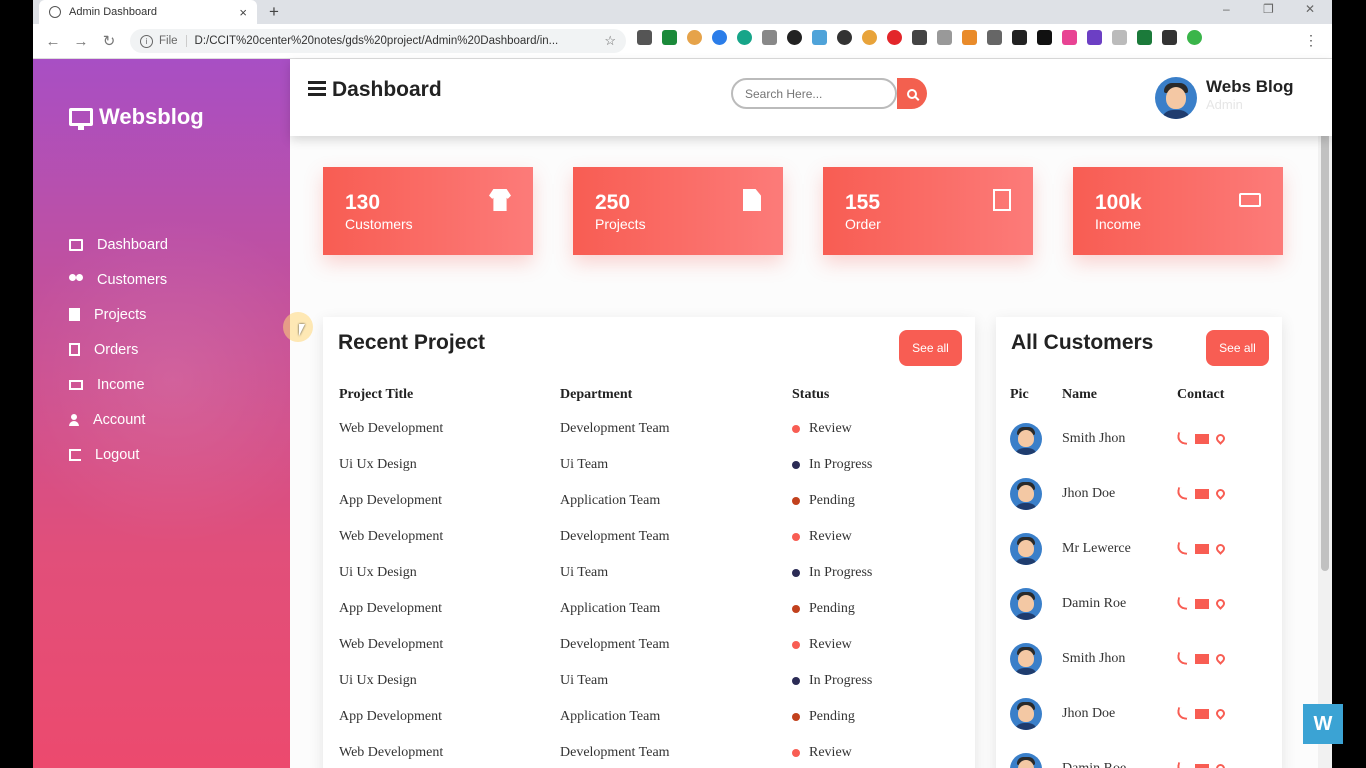 The height and width of the screenshot is (768, 1366). Describe the element at coordinates (584, 464) in the screenshot. I see `department-cell: Ui Team` at that location.